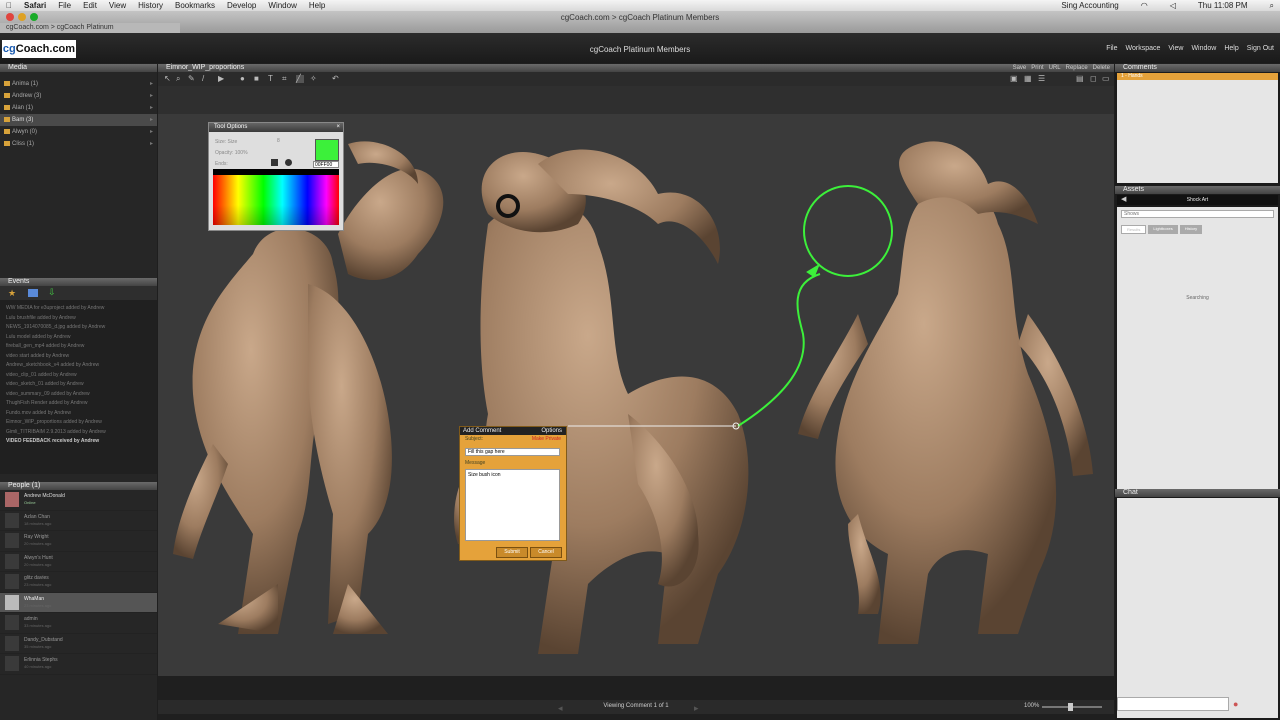  Describe the element at coordinates (336, 79) in the screenshot. I see `undo-icon: ↶` at that location.